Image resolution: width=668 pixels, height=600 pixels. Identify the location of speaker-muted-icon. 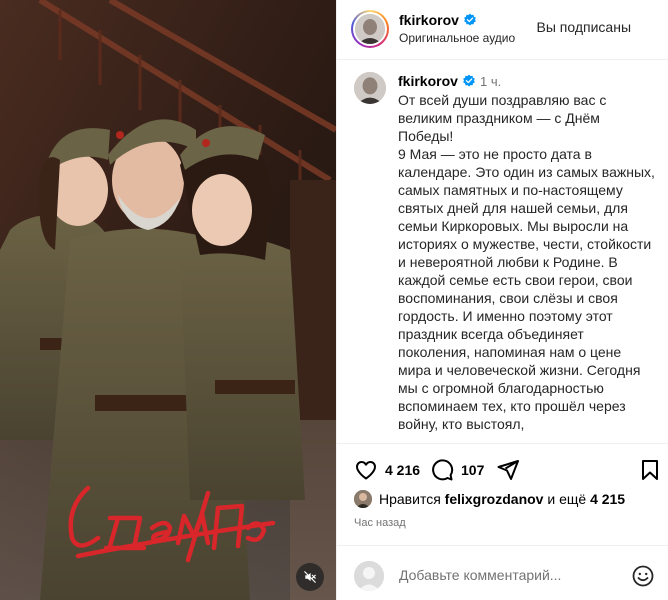
(310, 577).